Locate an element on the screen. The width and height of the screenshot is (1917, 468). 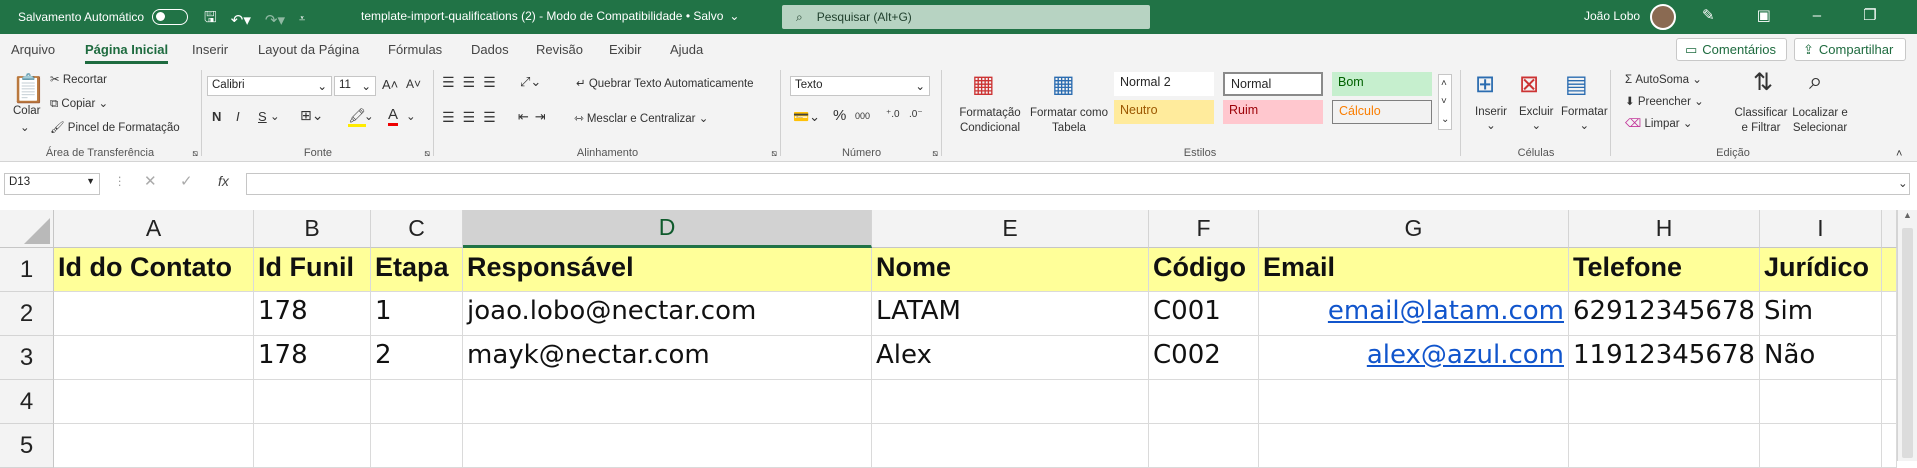
font-color-icon: A is located at coordinates (393, 116).